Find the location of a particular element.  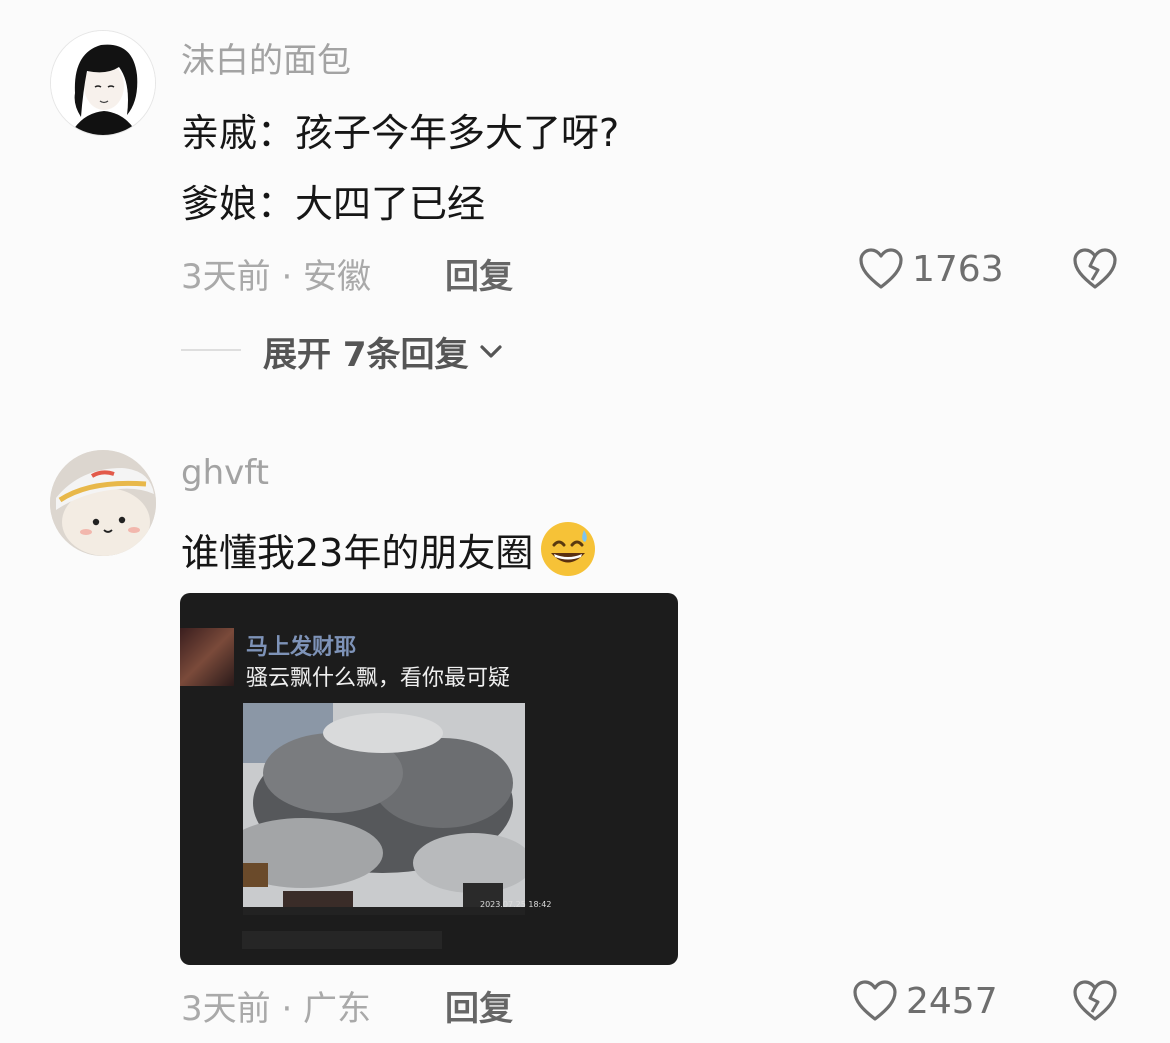

moments-username: 马上发财耶 is located at coordinates (301, 647).